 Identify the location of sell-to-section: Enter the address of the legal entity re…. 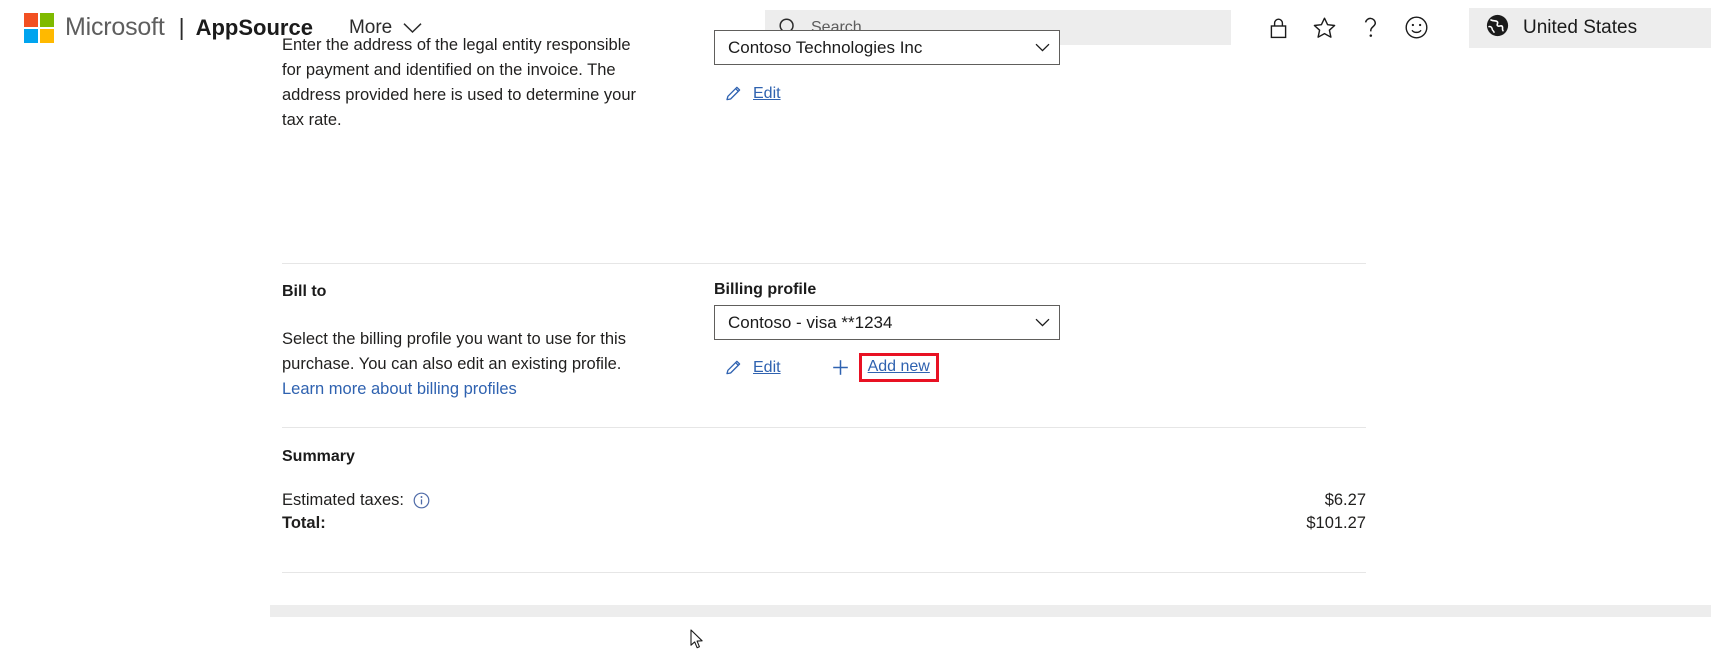
(824, 96).